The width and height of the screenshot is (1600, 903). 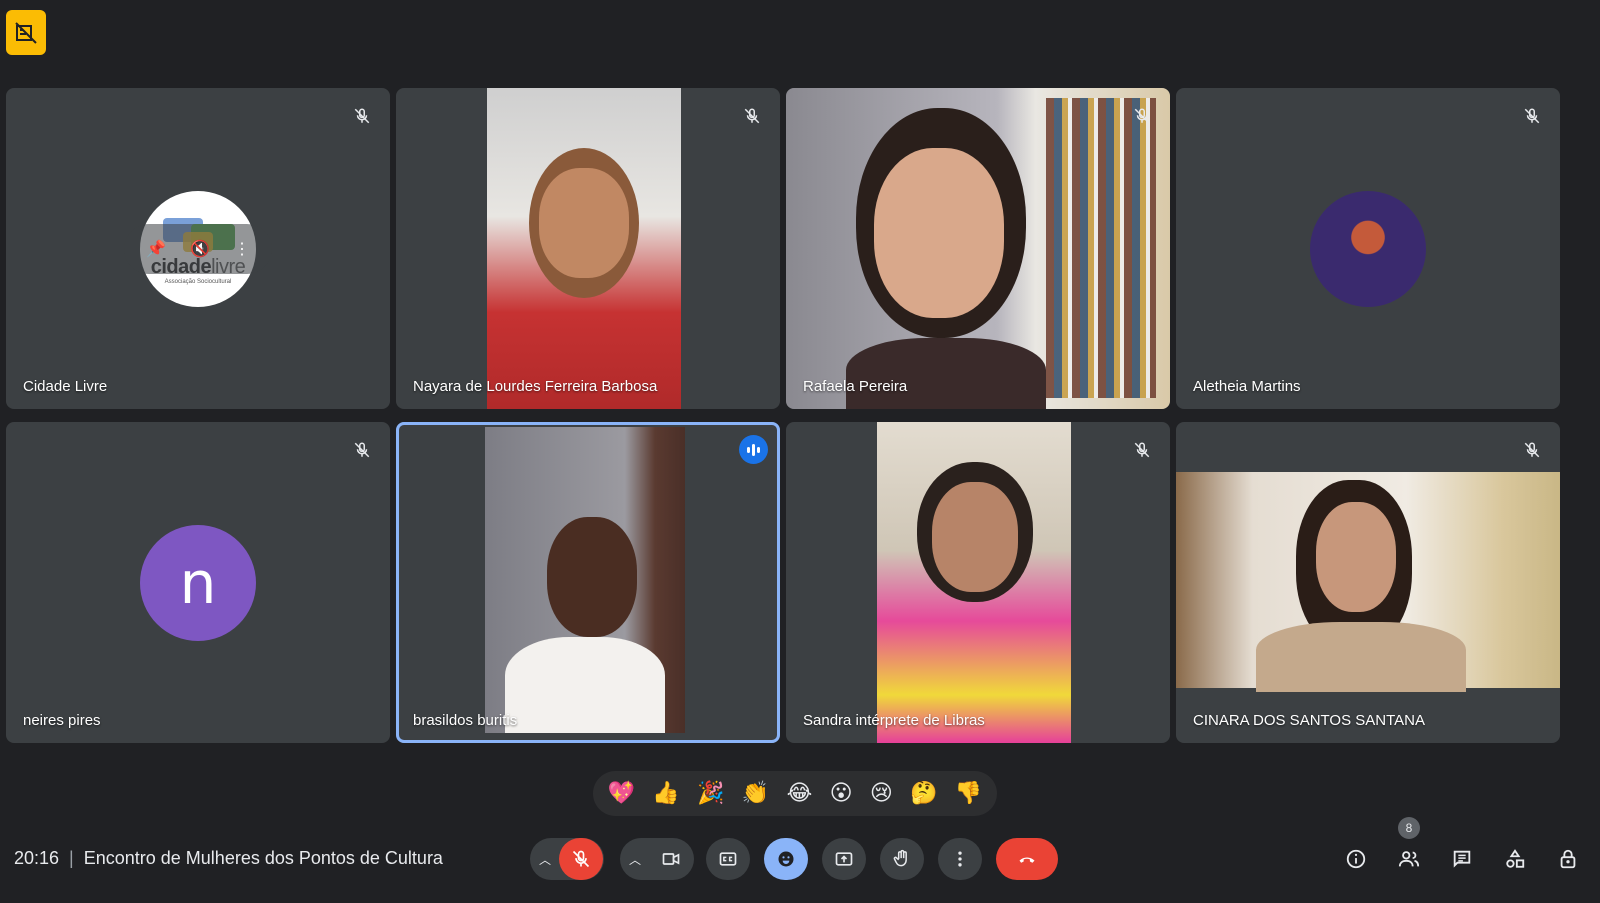 I want to click on people-icon, so click(x=1409, y=859).